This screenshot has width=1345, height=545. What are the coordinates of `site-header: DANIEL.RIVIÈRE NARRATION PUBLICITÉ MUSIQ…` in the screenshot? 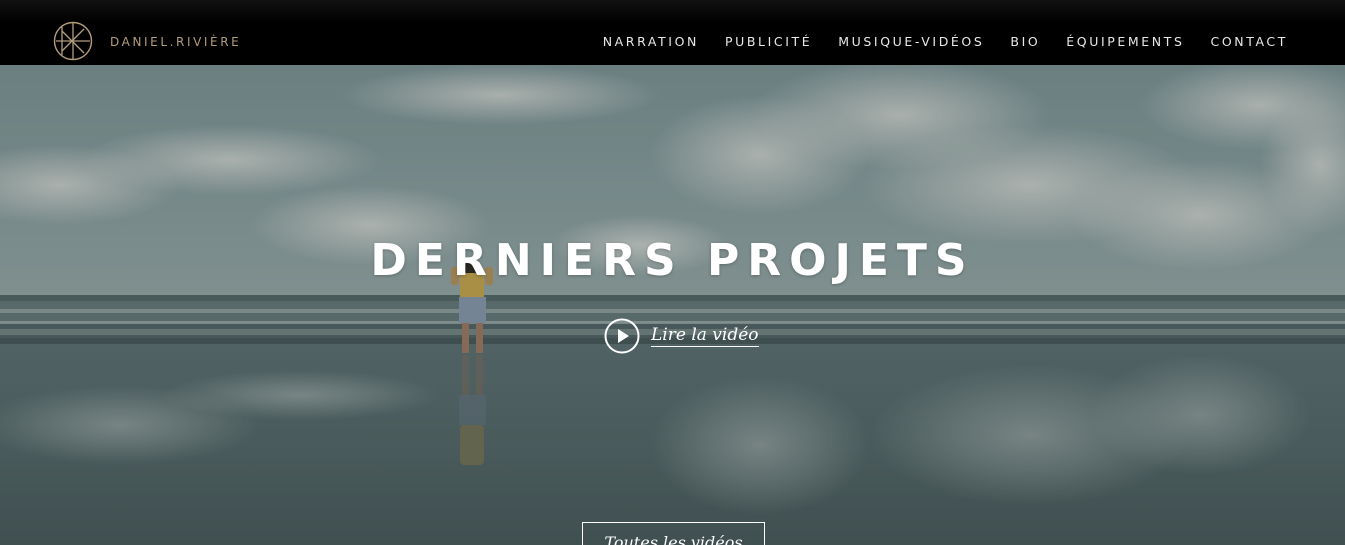 It's located at (672, 32).